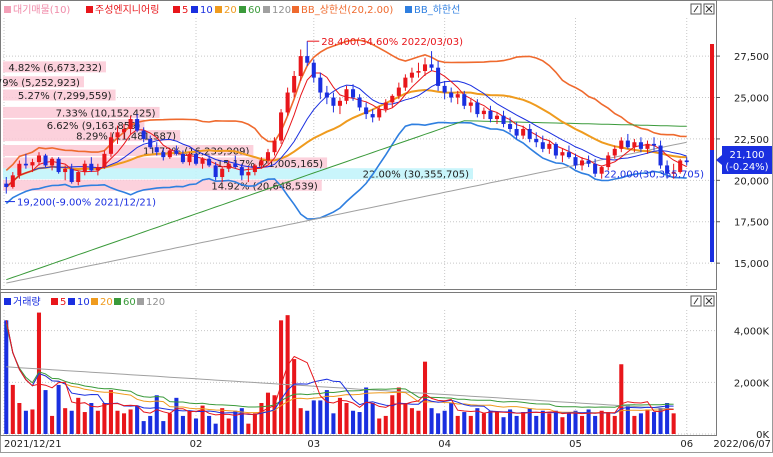 The height and width of the screenshot is (457, 773). I want to click on legend-bb-lower: BB_하한선, so click(437, 9).